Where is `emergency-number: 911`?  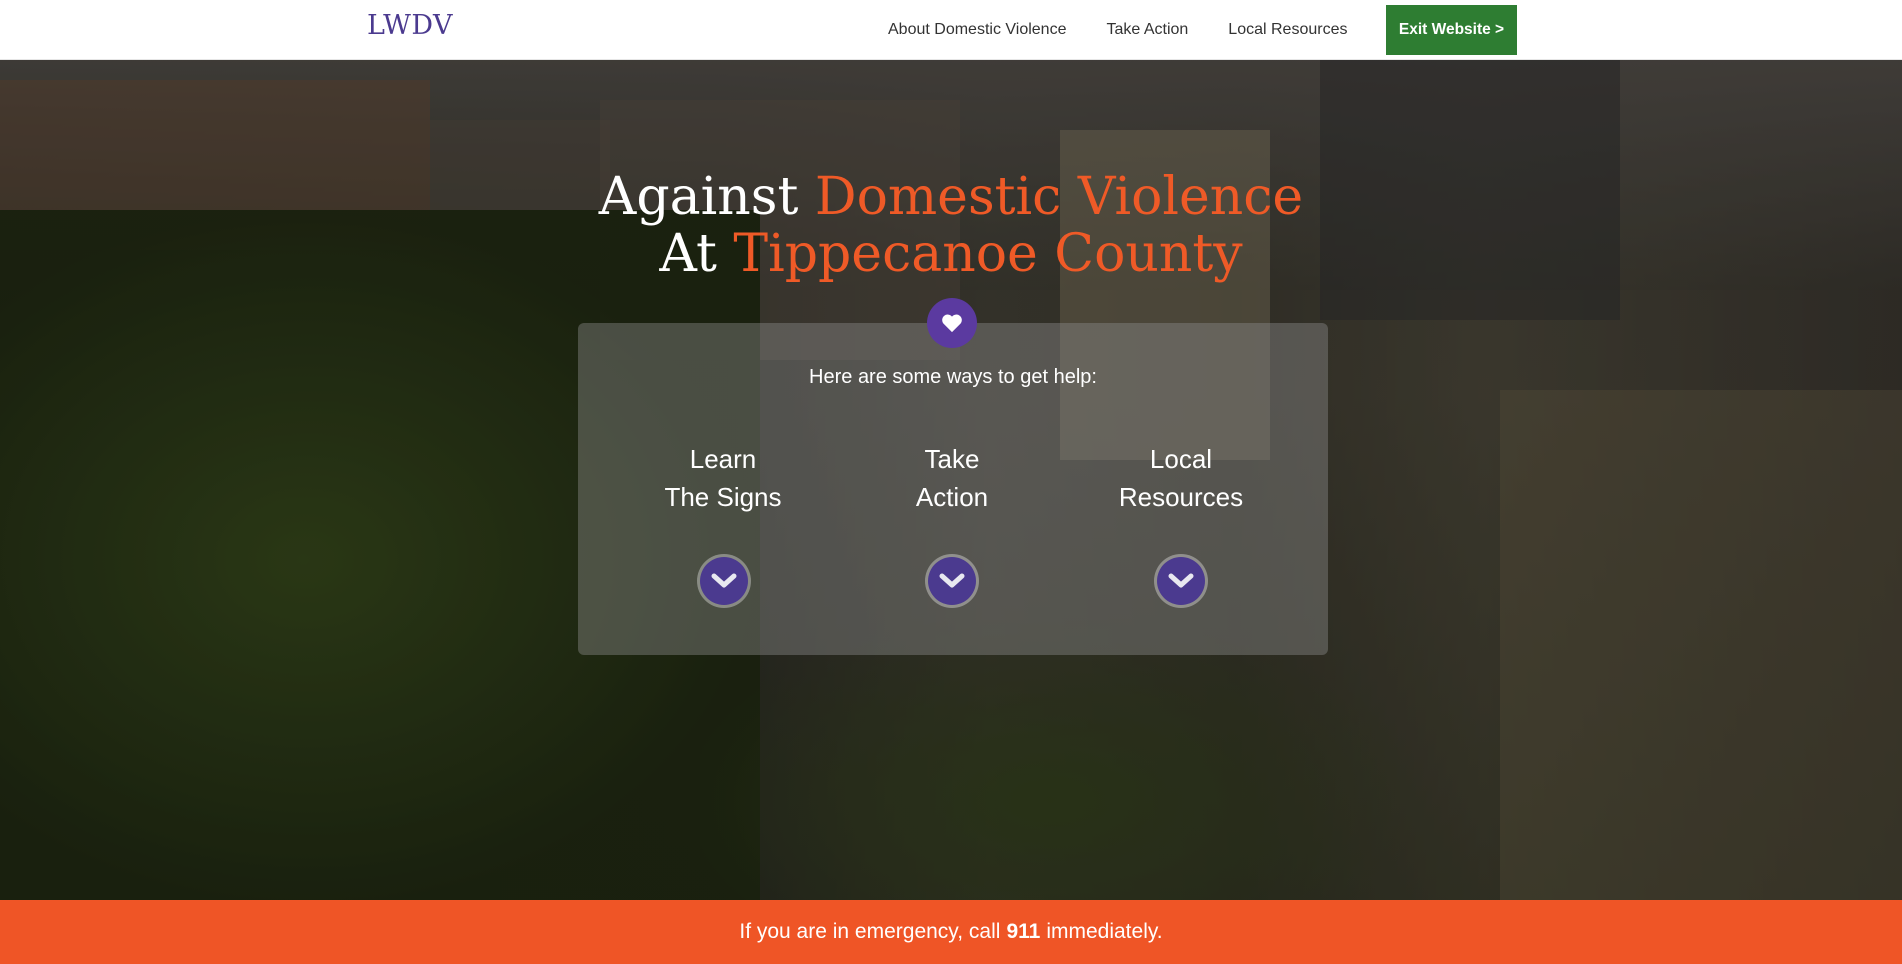 emergency-number: 911 is located at coordinates (1023, 932).